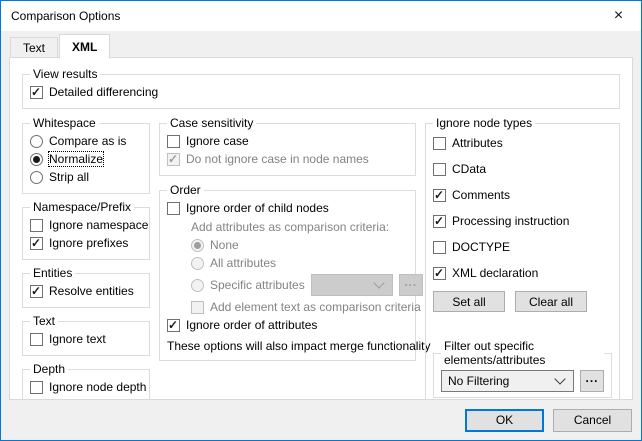 This screenshot has height=441, width=642. Describe the element at coordinates (495, 353) in the screenshot. I see `group-filter-title: Filter out specific elements/attributes` at that location.